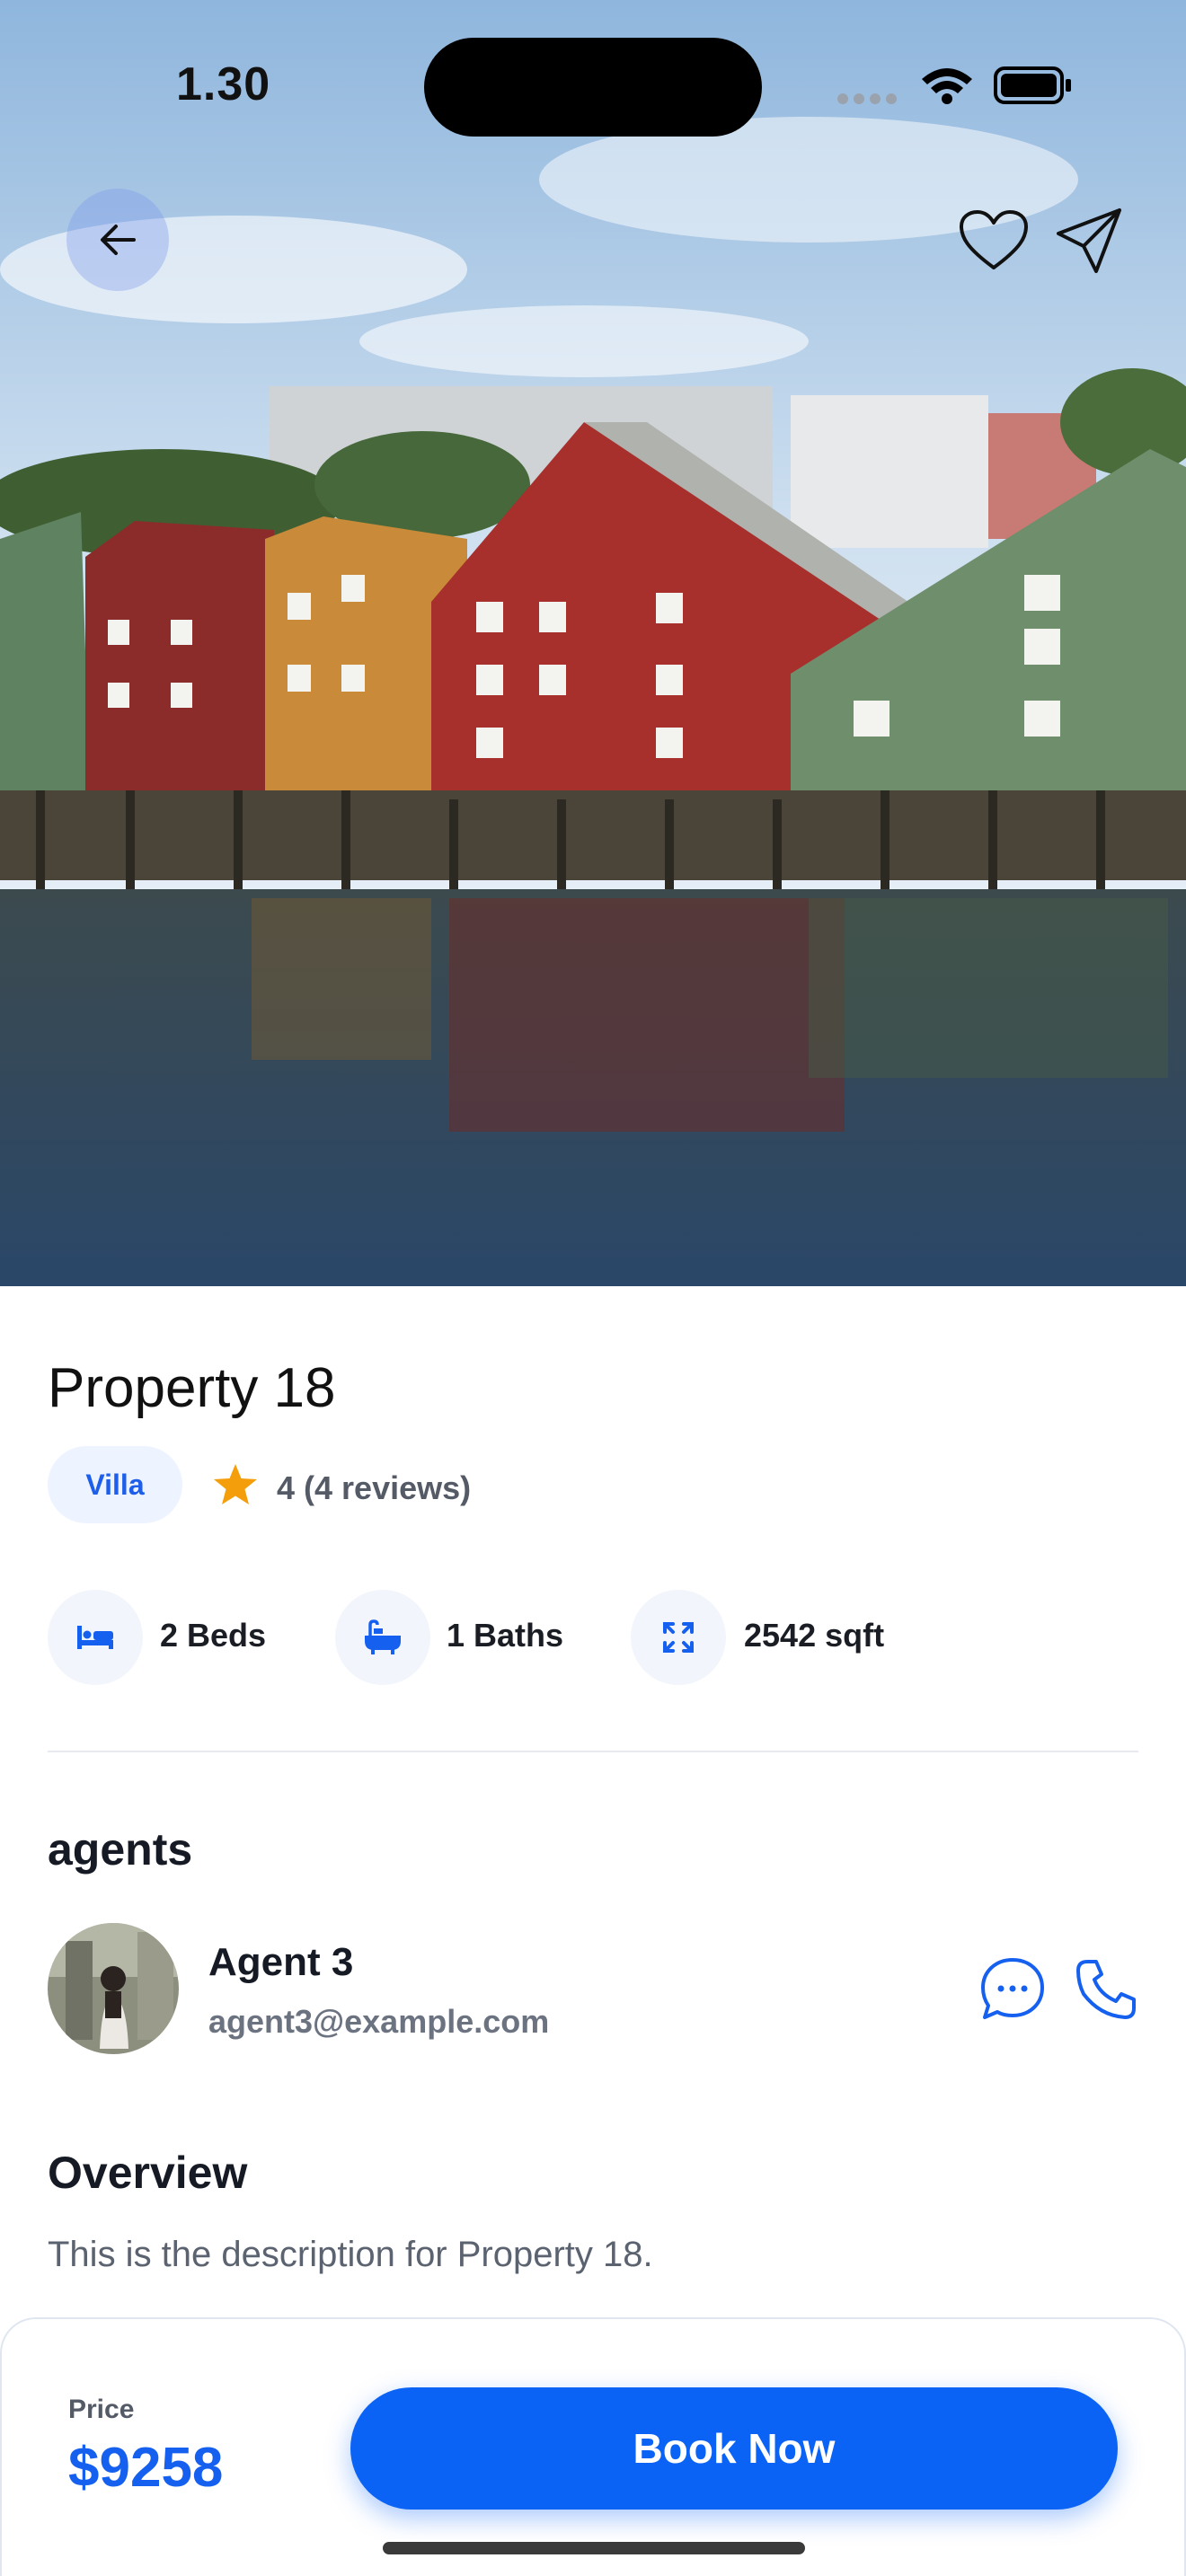  I want to click on bathtub-icon, so click(383, 1636).